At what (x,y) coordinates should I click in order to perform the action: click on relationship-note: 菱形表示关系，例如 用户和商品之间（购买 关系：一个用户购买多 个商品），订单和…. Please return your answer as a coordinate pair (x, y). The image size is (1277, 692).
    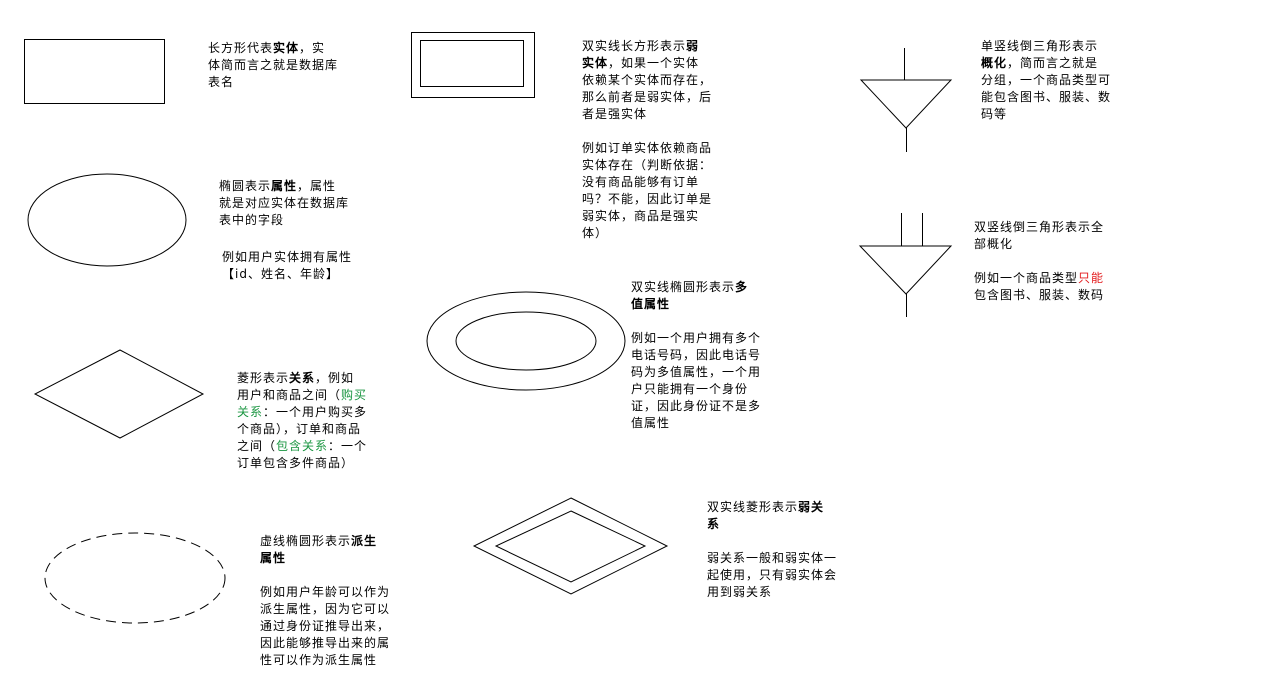
    Looking at the image, I should click on (302, 421).